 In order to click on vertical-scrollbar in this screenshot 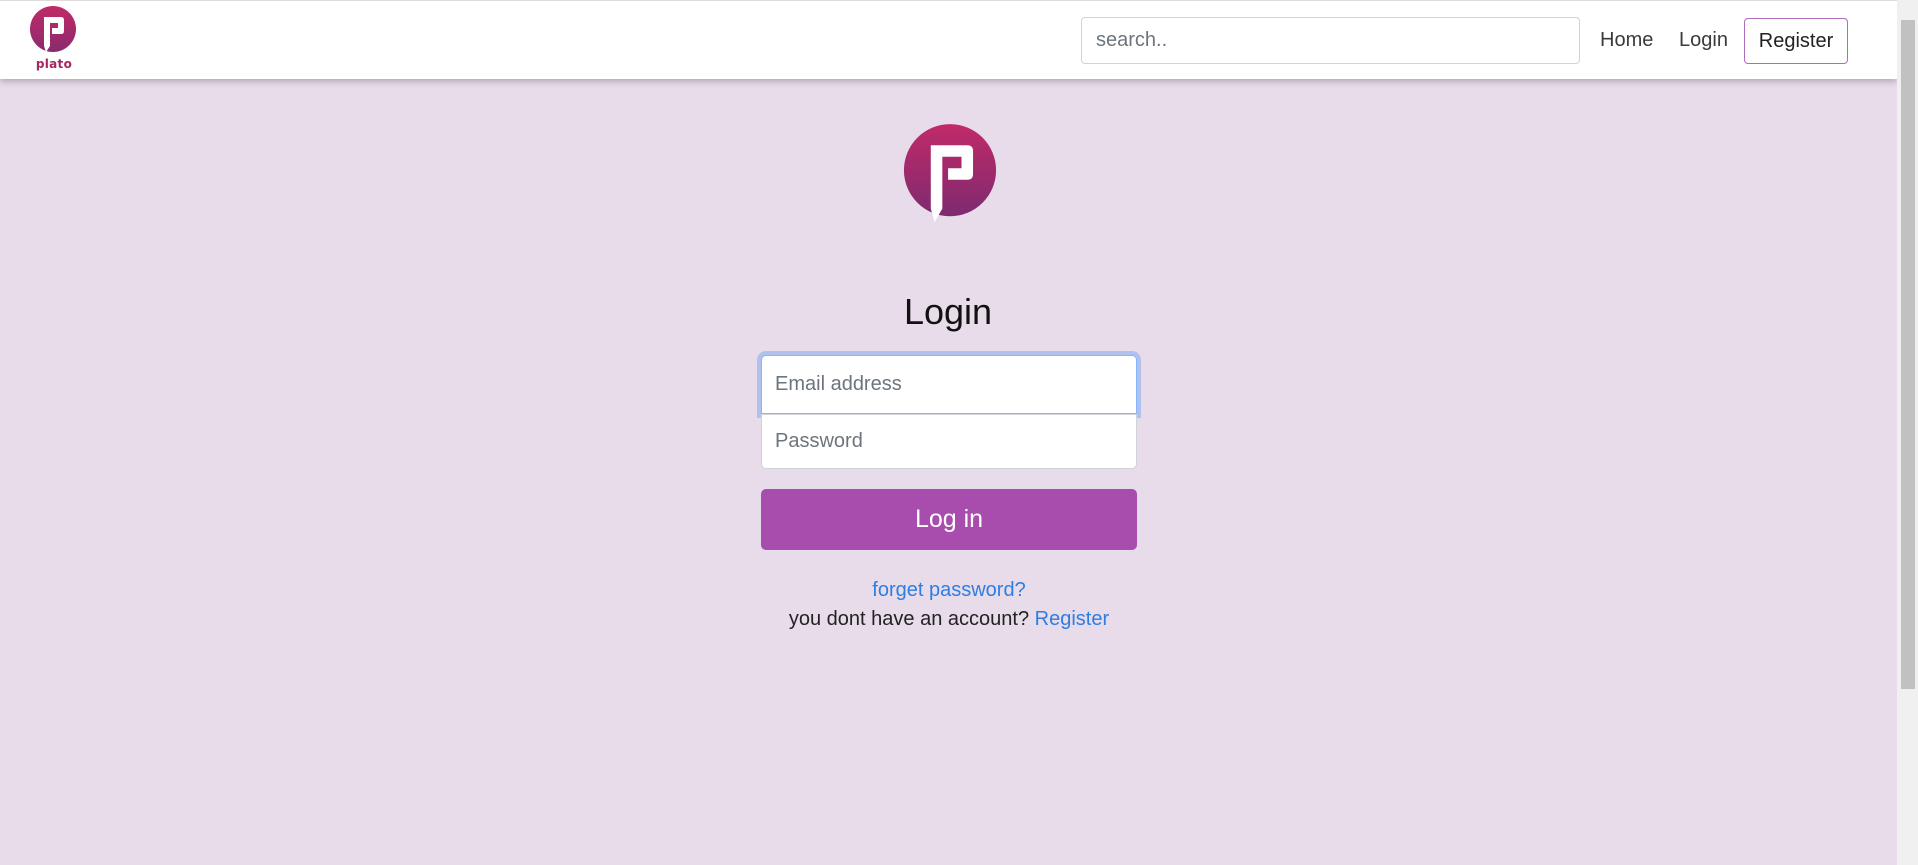, I will do `click(1907, 432)`.